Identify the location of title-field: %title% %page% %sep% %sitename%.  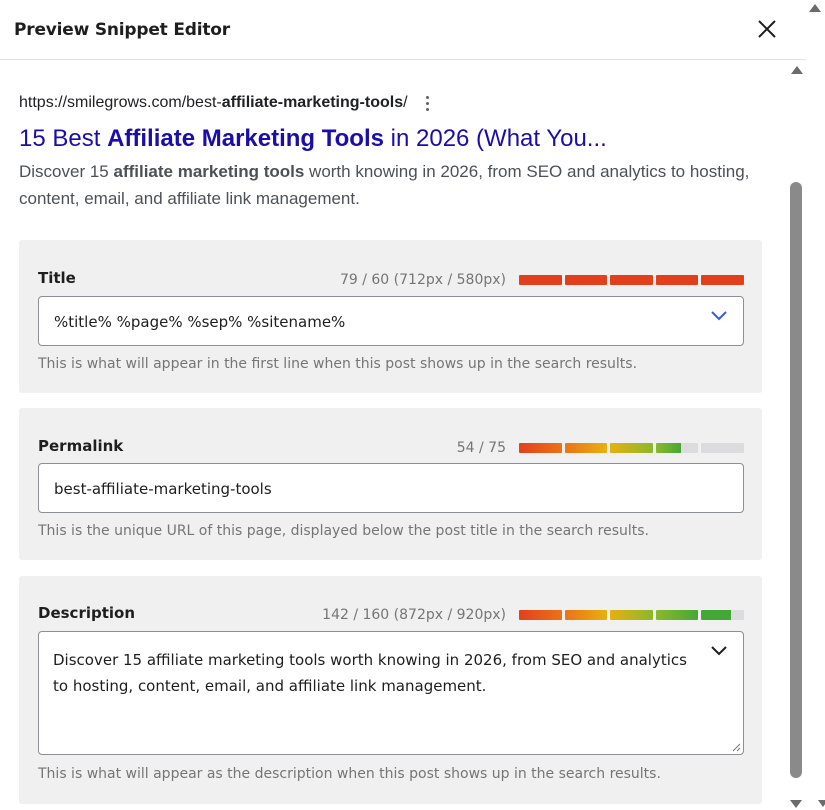
(391, 321).